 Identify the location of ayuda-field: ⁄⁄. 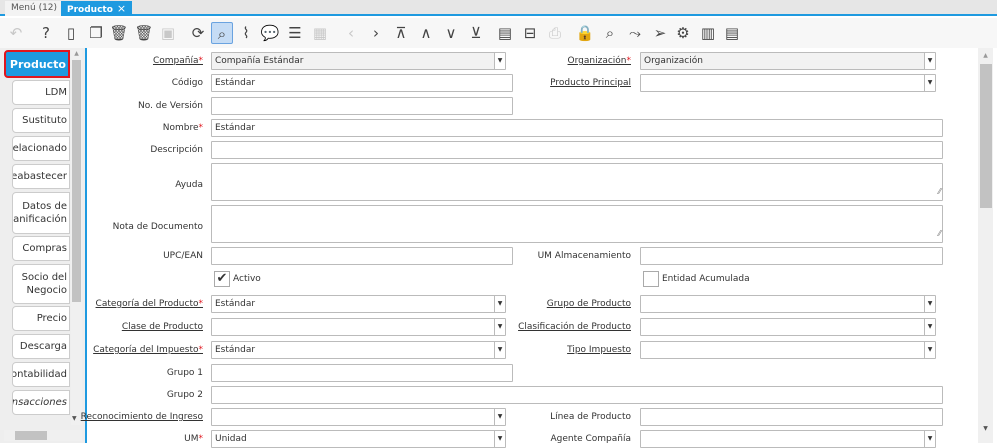
(577, 182).